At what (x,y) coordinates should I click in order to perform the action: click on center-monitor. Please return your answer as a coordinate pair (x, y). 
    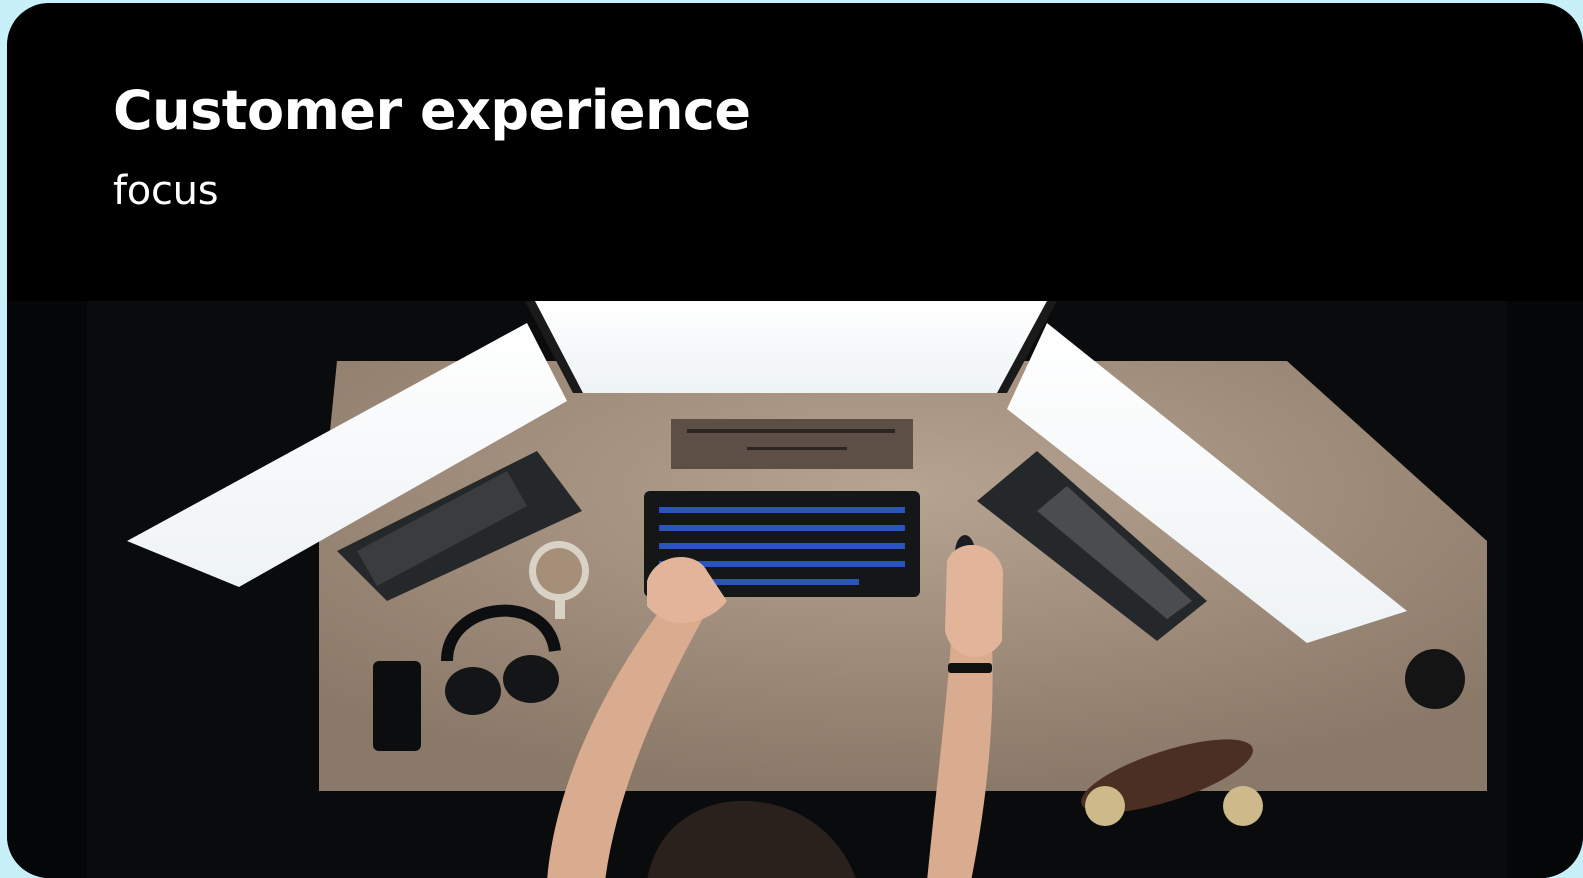
    Looking at the image, I should click on (790, 347).